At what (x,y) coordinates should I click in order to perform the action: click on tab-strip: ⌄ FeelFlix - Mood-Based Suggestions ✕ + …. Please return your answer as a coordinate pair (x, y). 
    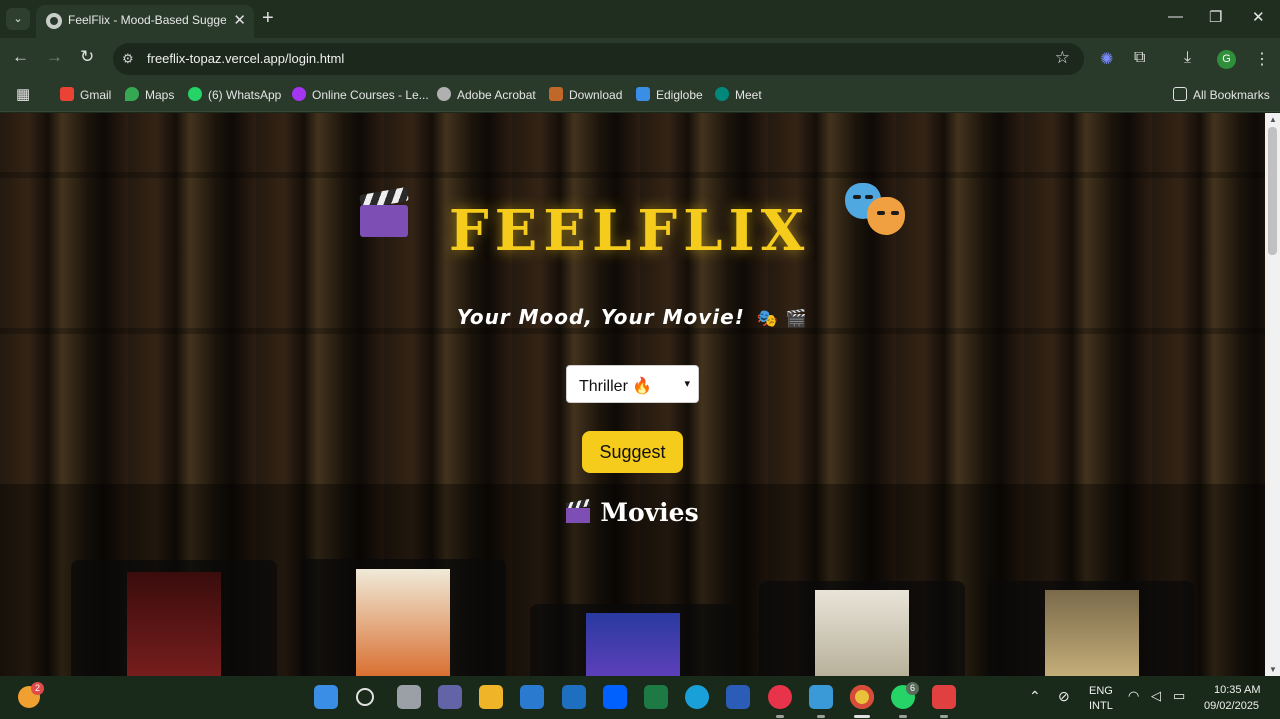
    Looking at the image, I should click on (640, 19).